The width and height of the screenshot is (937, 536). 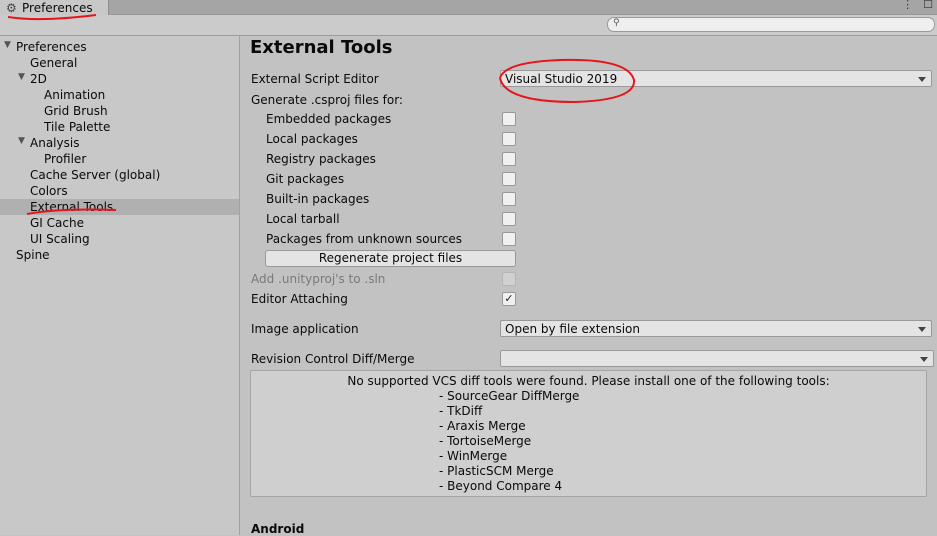 What do you see at coordinates (312, 139) in the screenshot?
I see `option-label: Local packages` at bounding box center [312, 139].